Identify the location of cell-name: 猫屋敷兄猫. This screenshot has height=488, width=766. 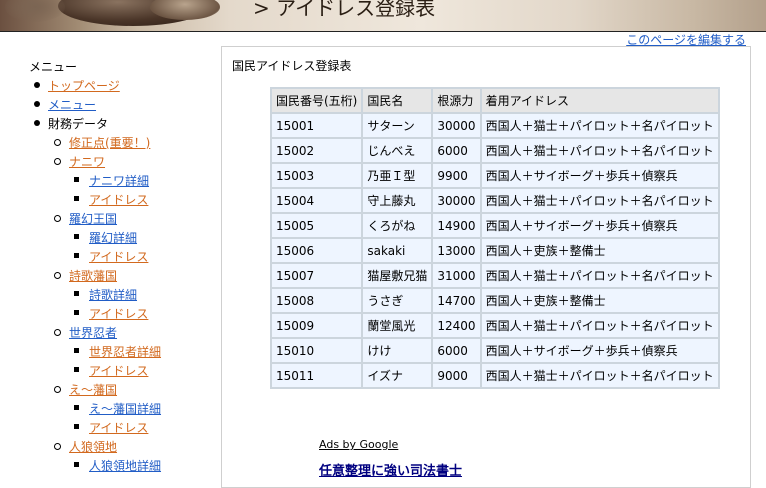
(397, 275).